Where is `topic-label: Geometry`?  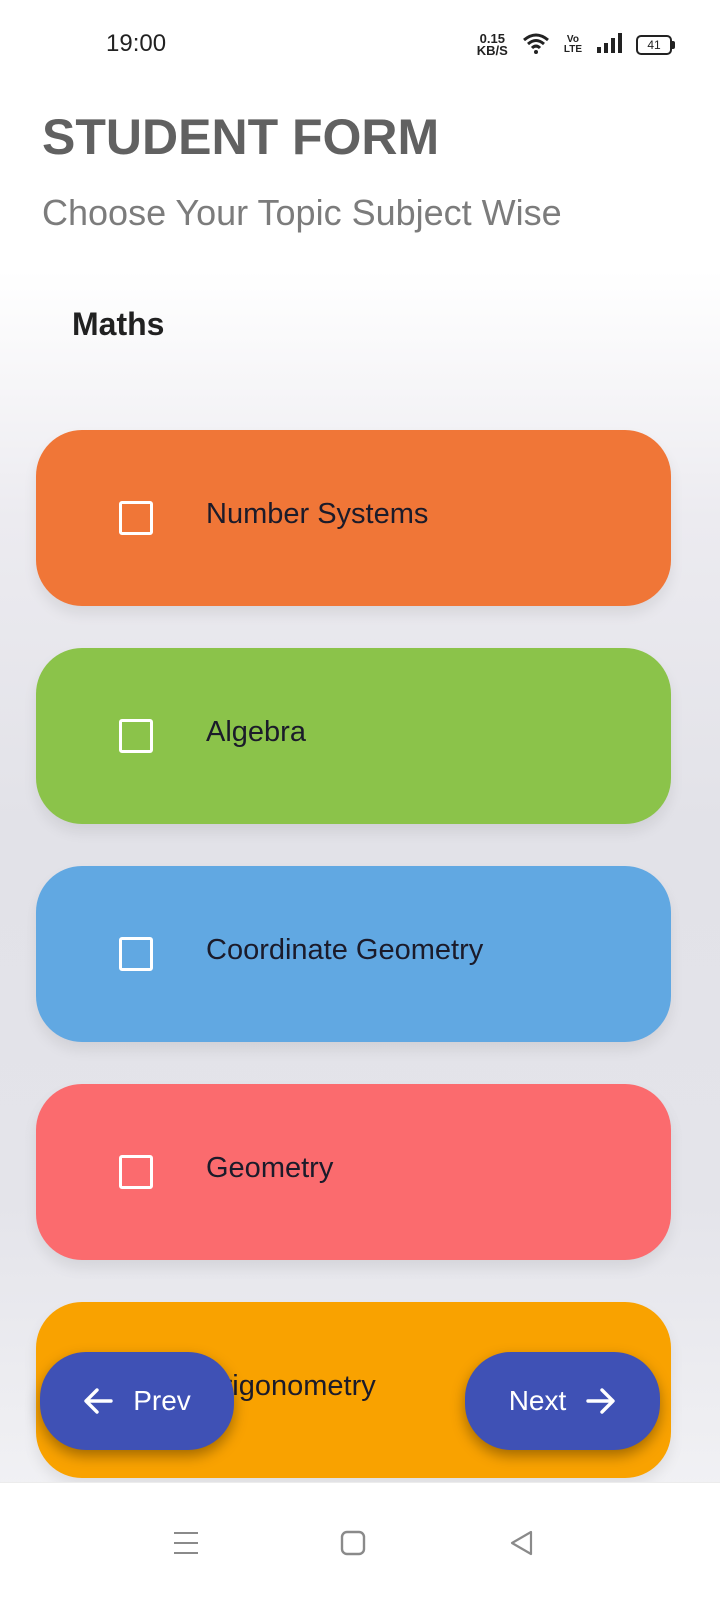
topic-label: Geometry is located at coordinates (270, 1168).